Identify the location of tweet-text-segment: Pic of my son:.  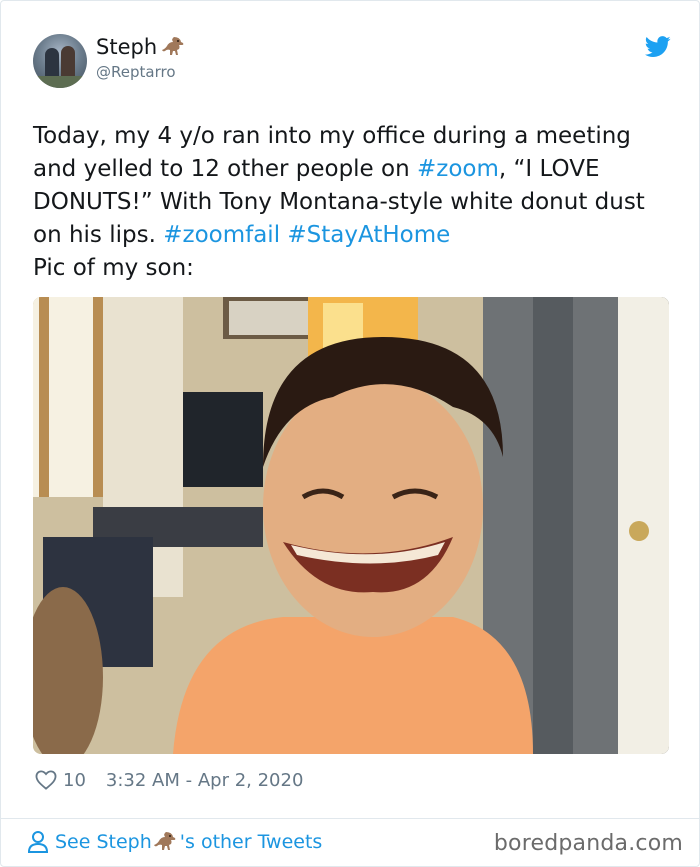
(113, 268).